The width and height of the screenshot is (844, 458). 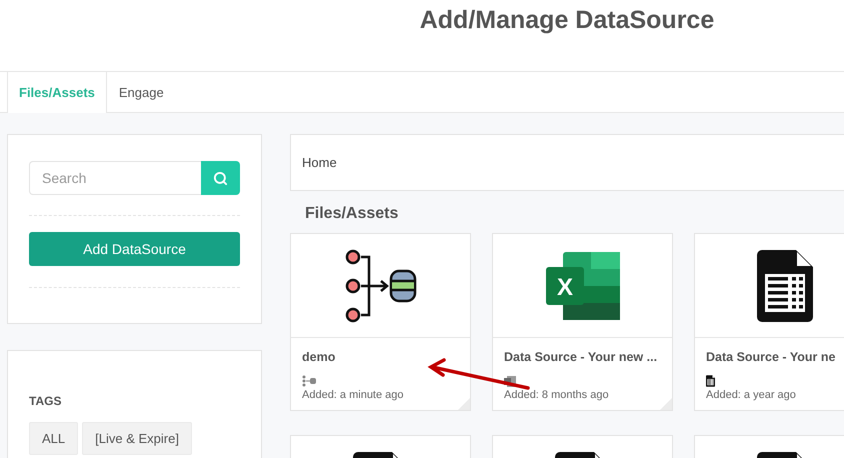 I want to click on card-title: Data Source - Your ne, so click(x=771, y=357).